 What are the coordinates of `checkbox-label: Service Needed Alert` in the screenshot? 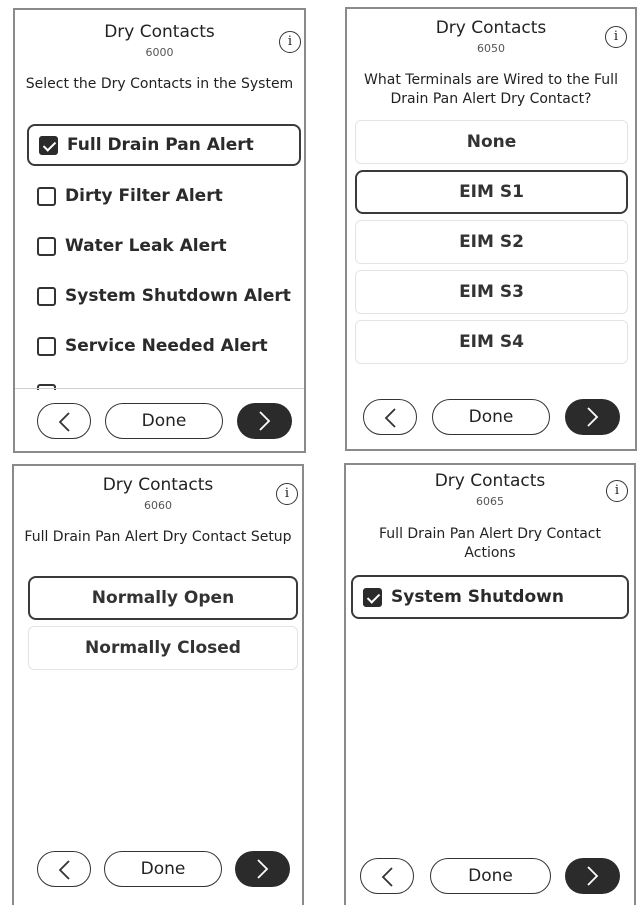 It's located at (166, 346).